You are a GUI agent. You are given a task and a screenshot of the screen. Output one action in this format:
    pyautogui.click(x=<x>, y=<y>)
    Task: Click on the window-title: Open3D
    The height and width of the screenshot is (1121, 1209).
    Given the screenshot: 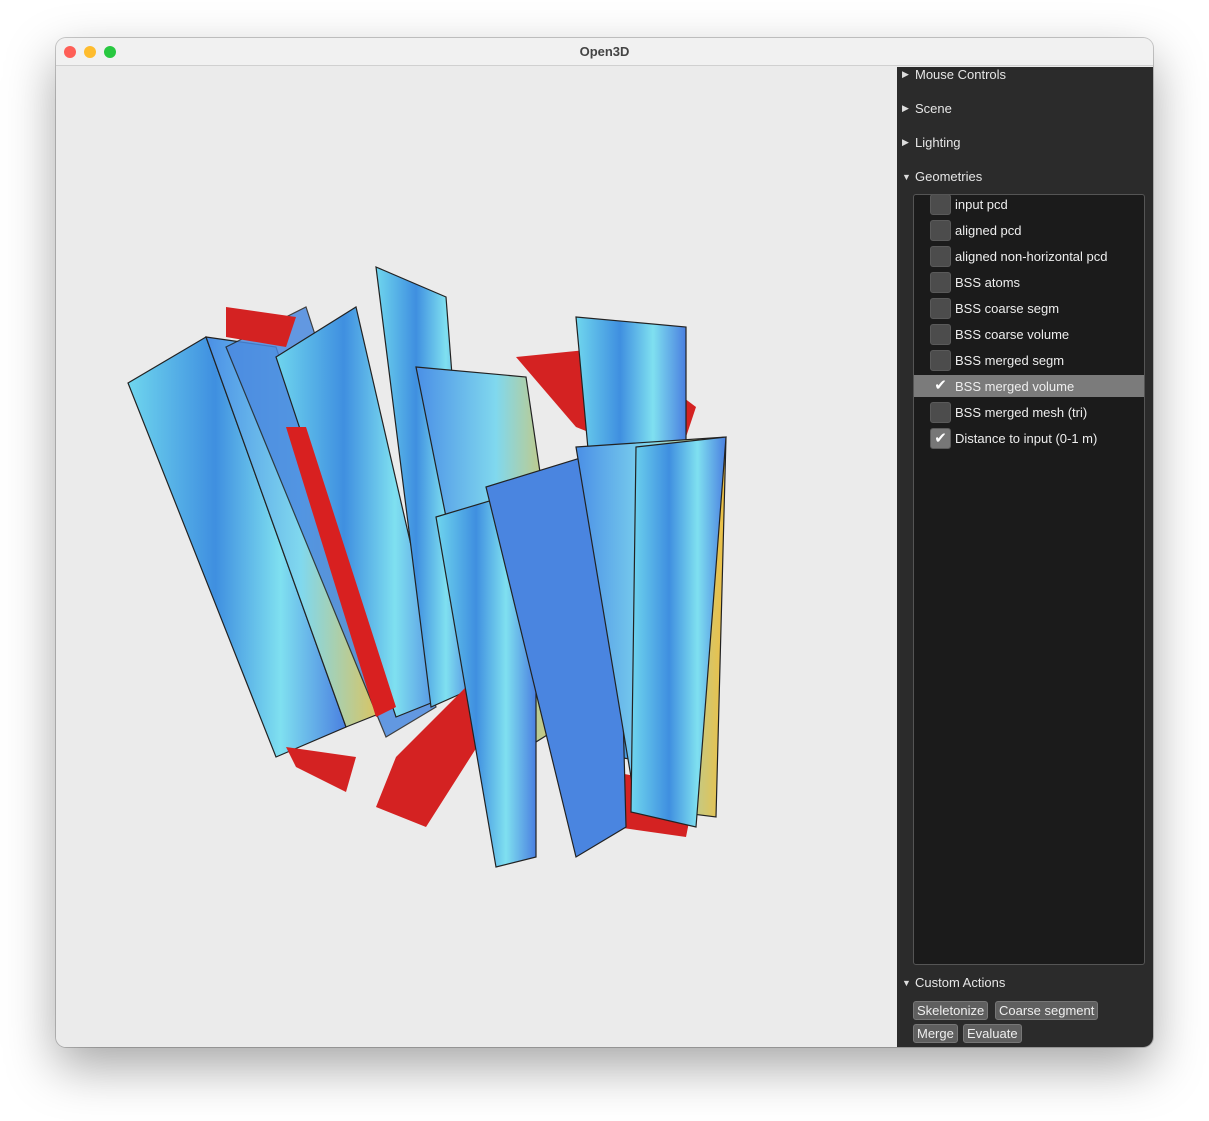 What is the action you would take?
    pyautogui.click(x=604, y=51)
    